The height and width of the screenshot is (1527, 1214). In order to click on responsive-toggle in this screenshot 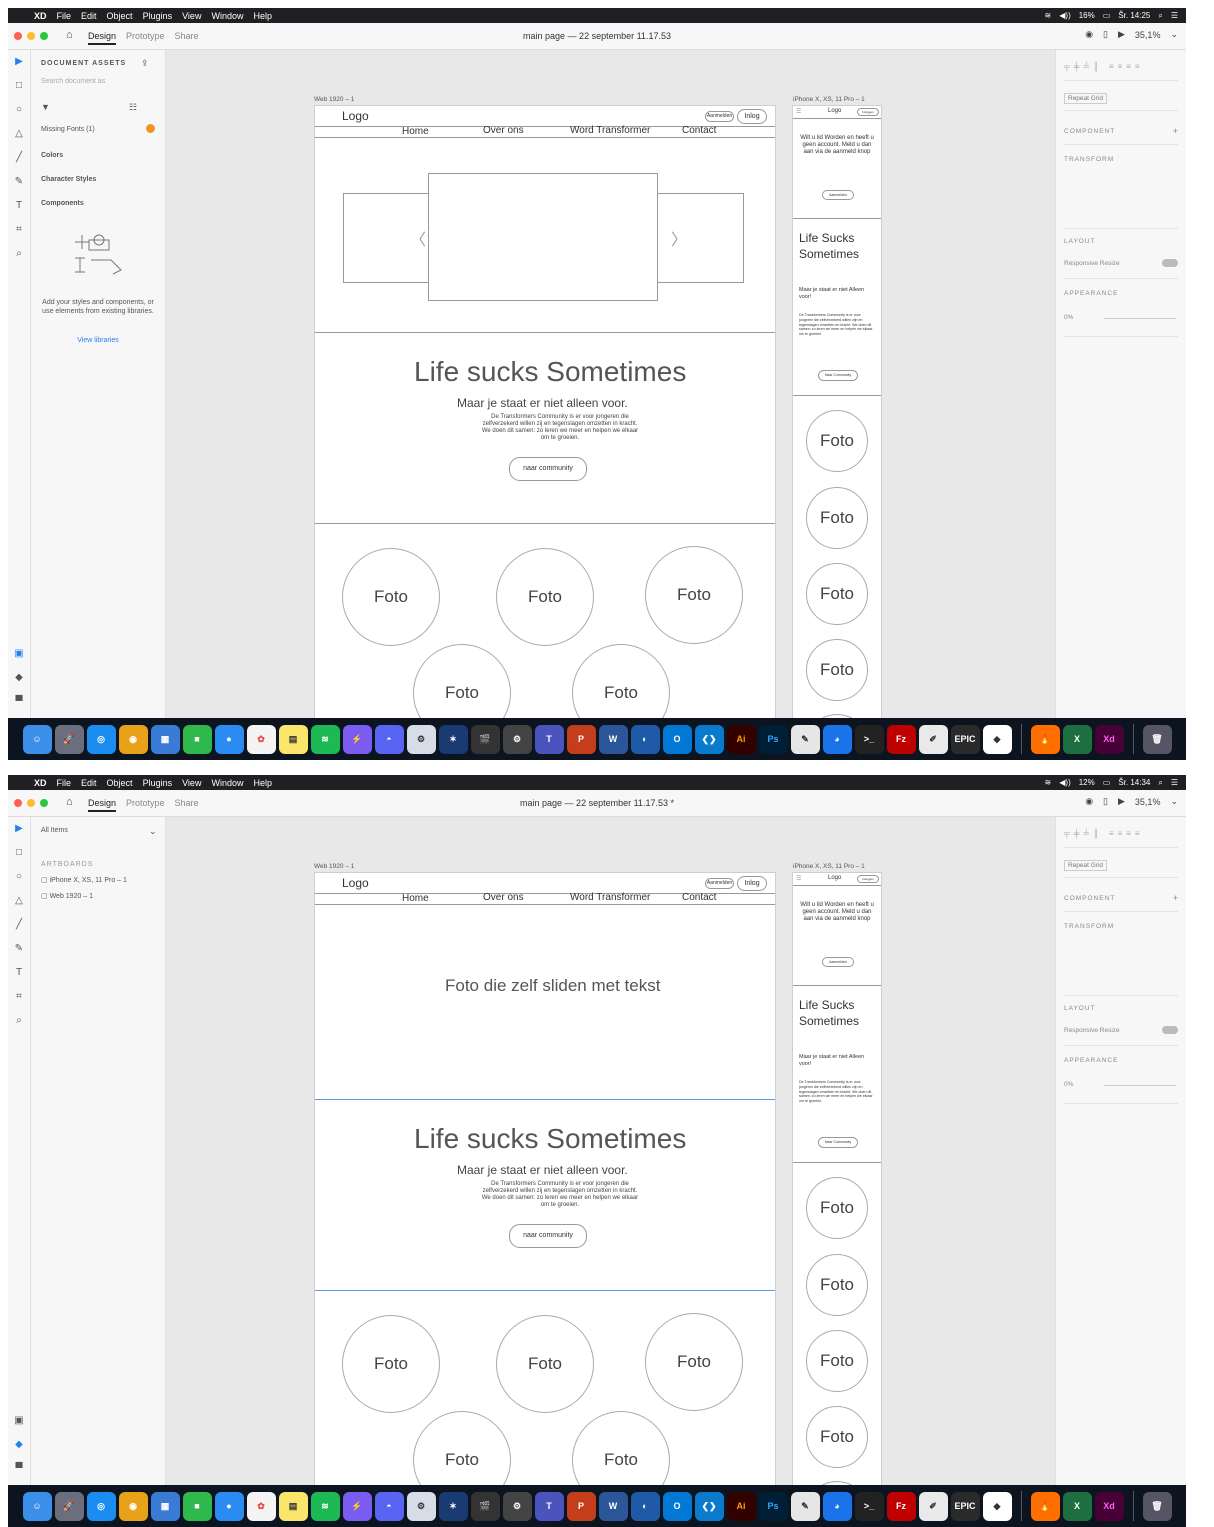, I will do `click(1170, 263)`.